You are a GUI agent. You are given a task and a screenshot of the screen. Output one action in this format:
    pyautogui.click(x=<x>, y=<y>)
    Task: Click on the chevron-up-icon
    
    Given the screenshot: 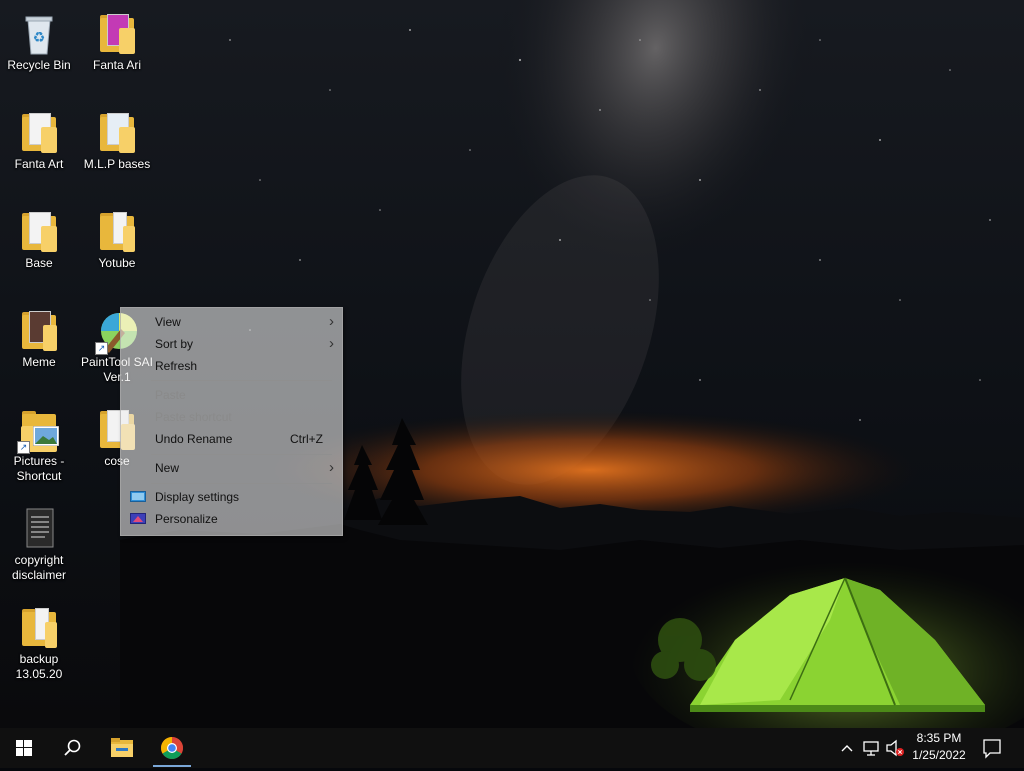 What is the action you would take?
    pyautogui.click(x=847, y=748)
    